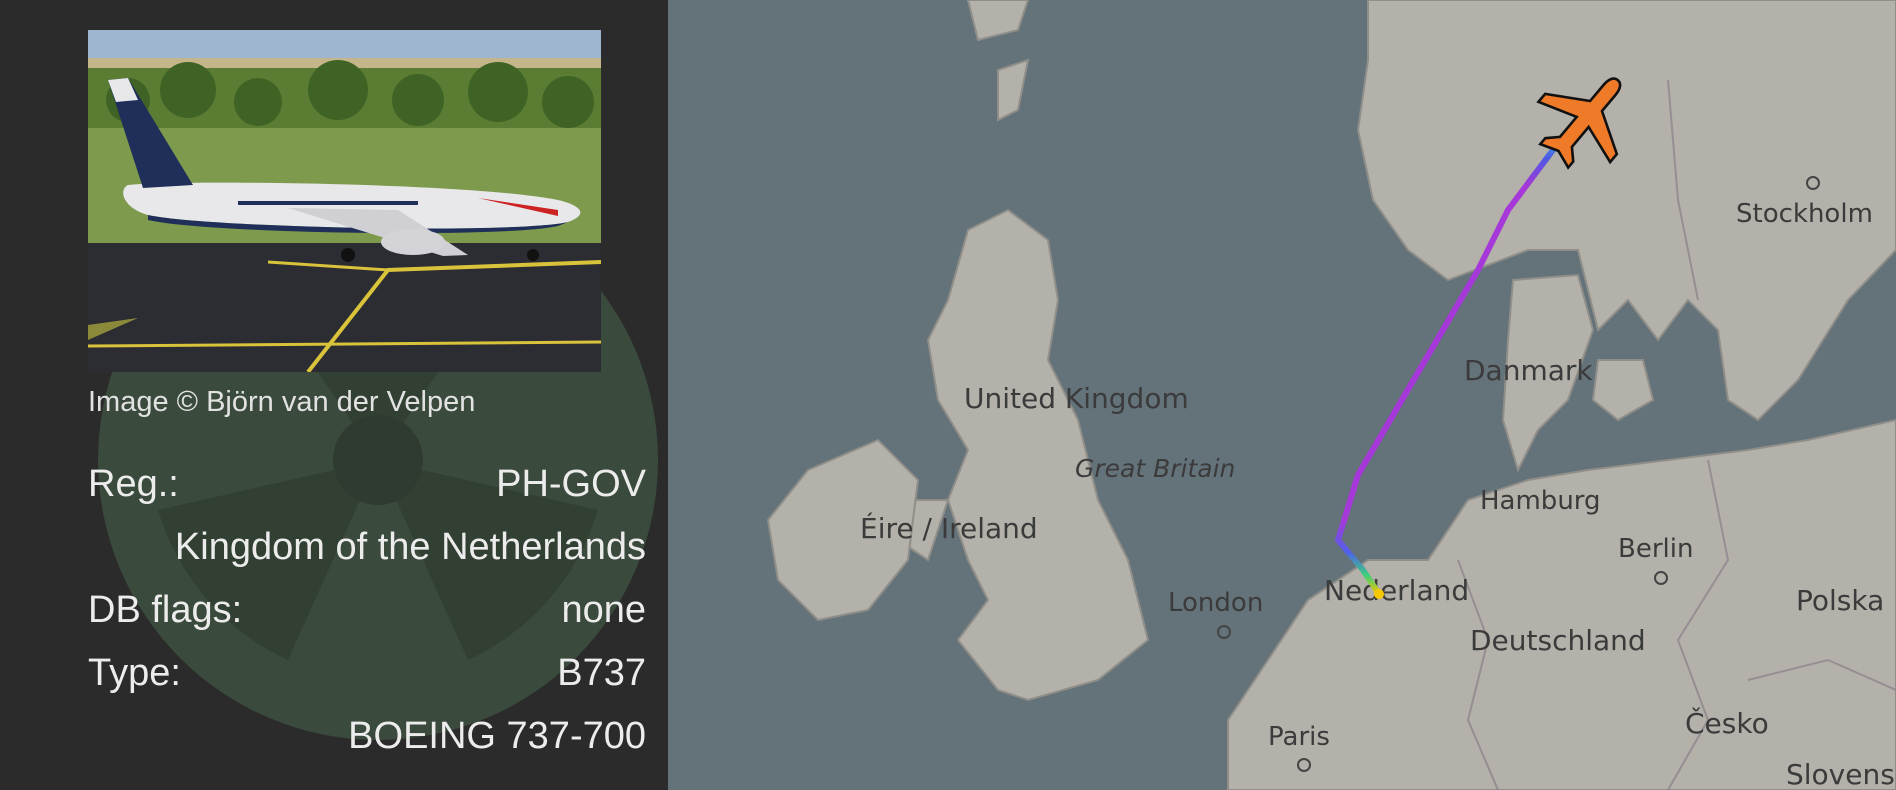 This screenshot has height=790, width=1896. I want to click on label-nederland: Nederland, so click(1396, 590).